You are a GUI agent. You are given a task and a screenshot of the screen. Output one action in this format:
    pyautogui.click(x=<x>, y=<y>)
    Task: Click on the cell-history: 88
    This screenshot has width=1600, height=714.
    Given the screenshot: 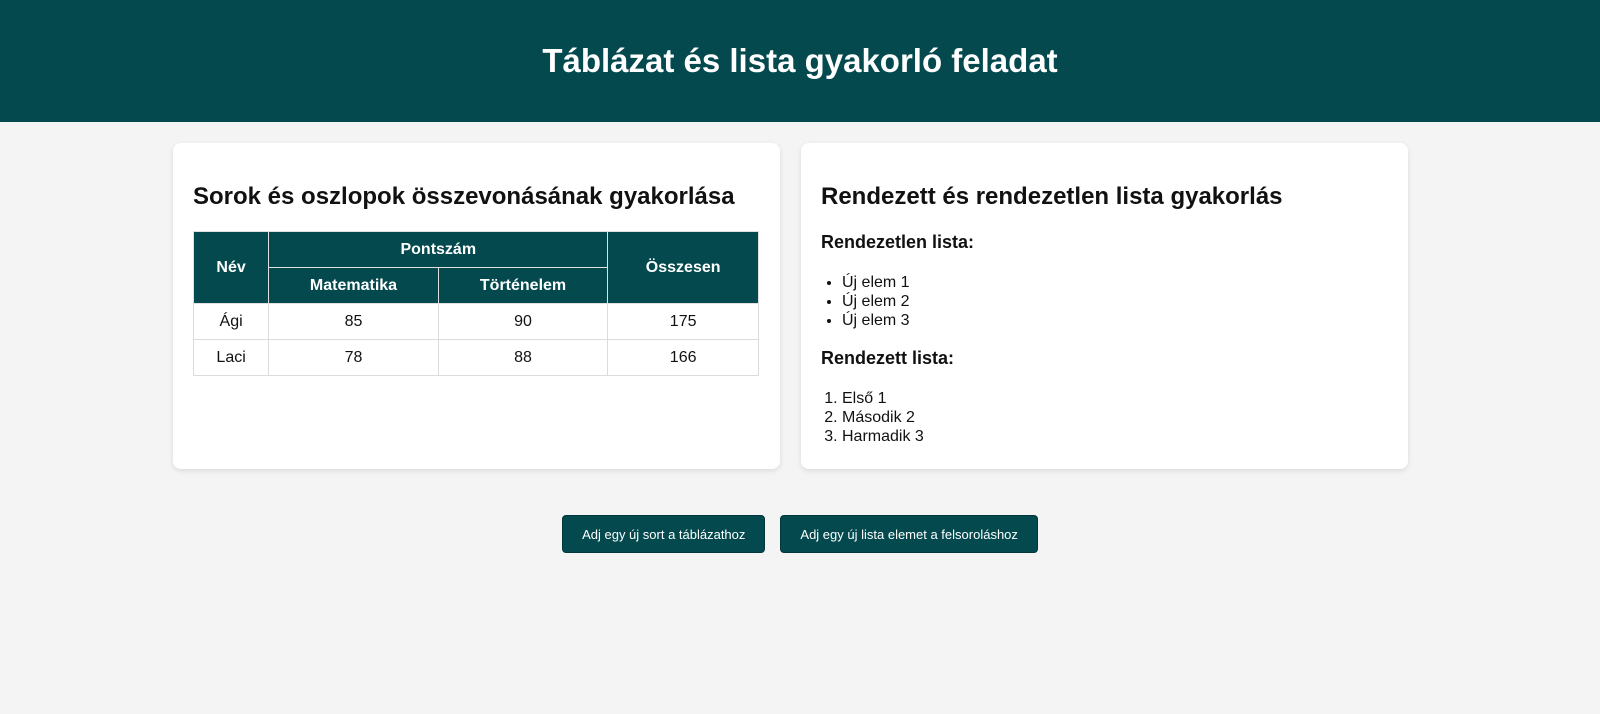 What is the action you would take?
    pyautogui.click(x=523, y=357)
    